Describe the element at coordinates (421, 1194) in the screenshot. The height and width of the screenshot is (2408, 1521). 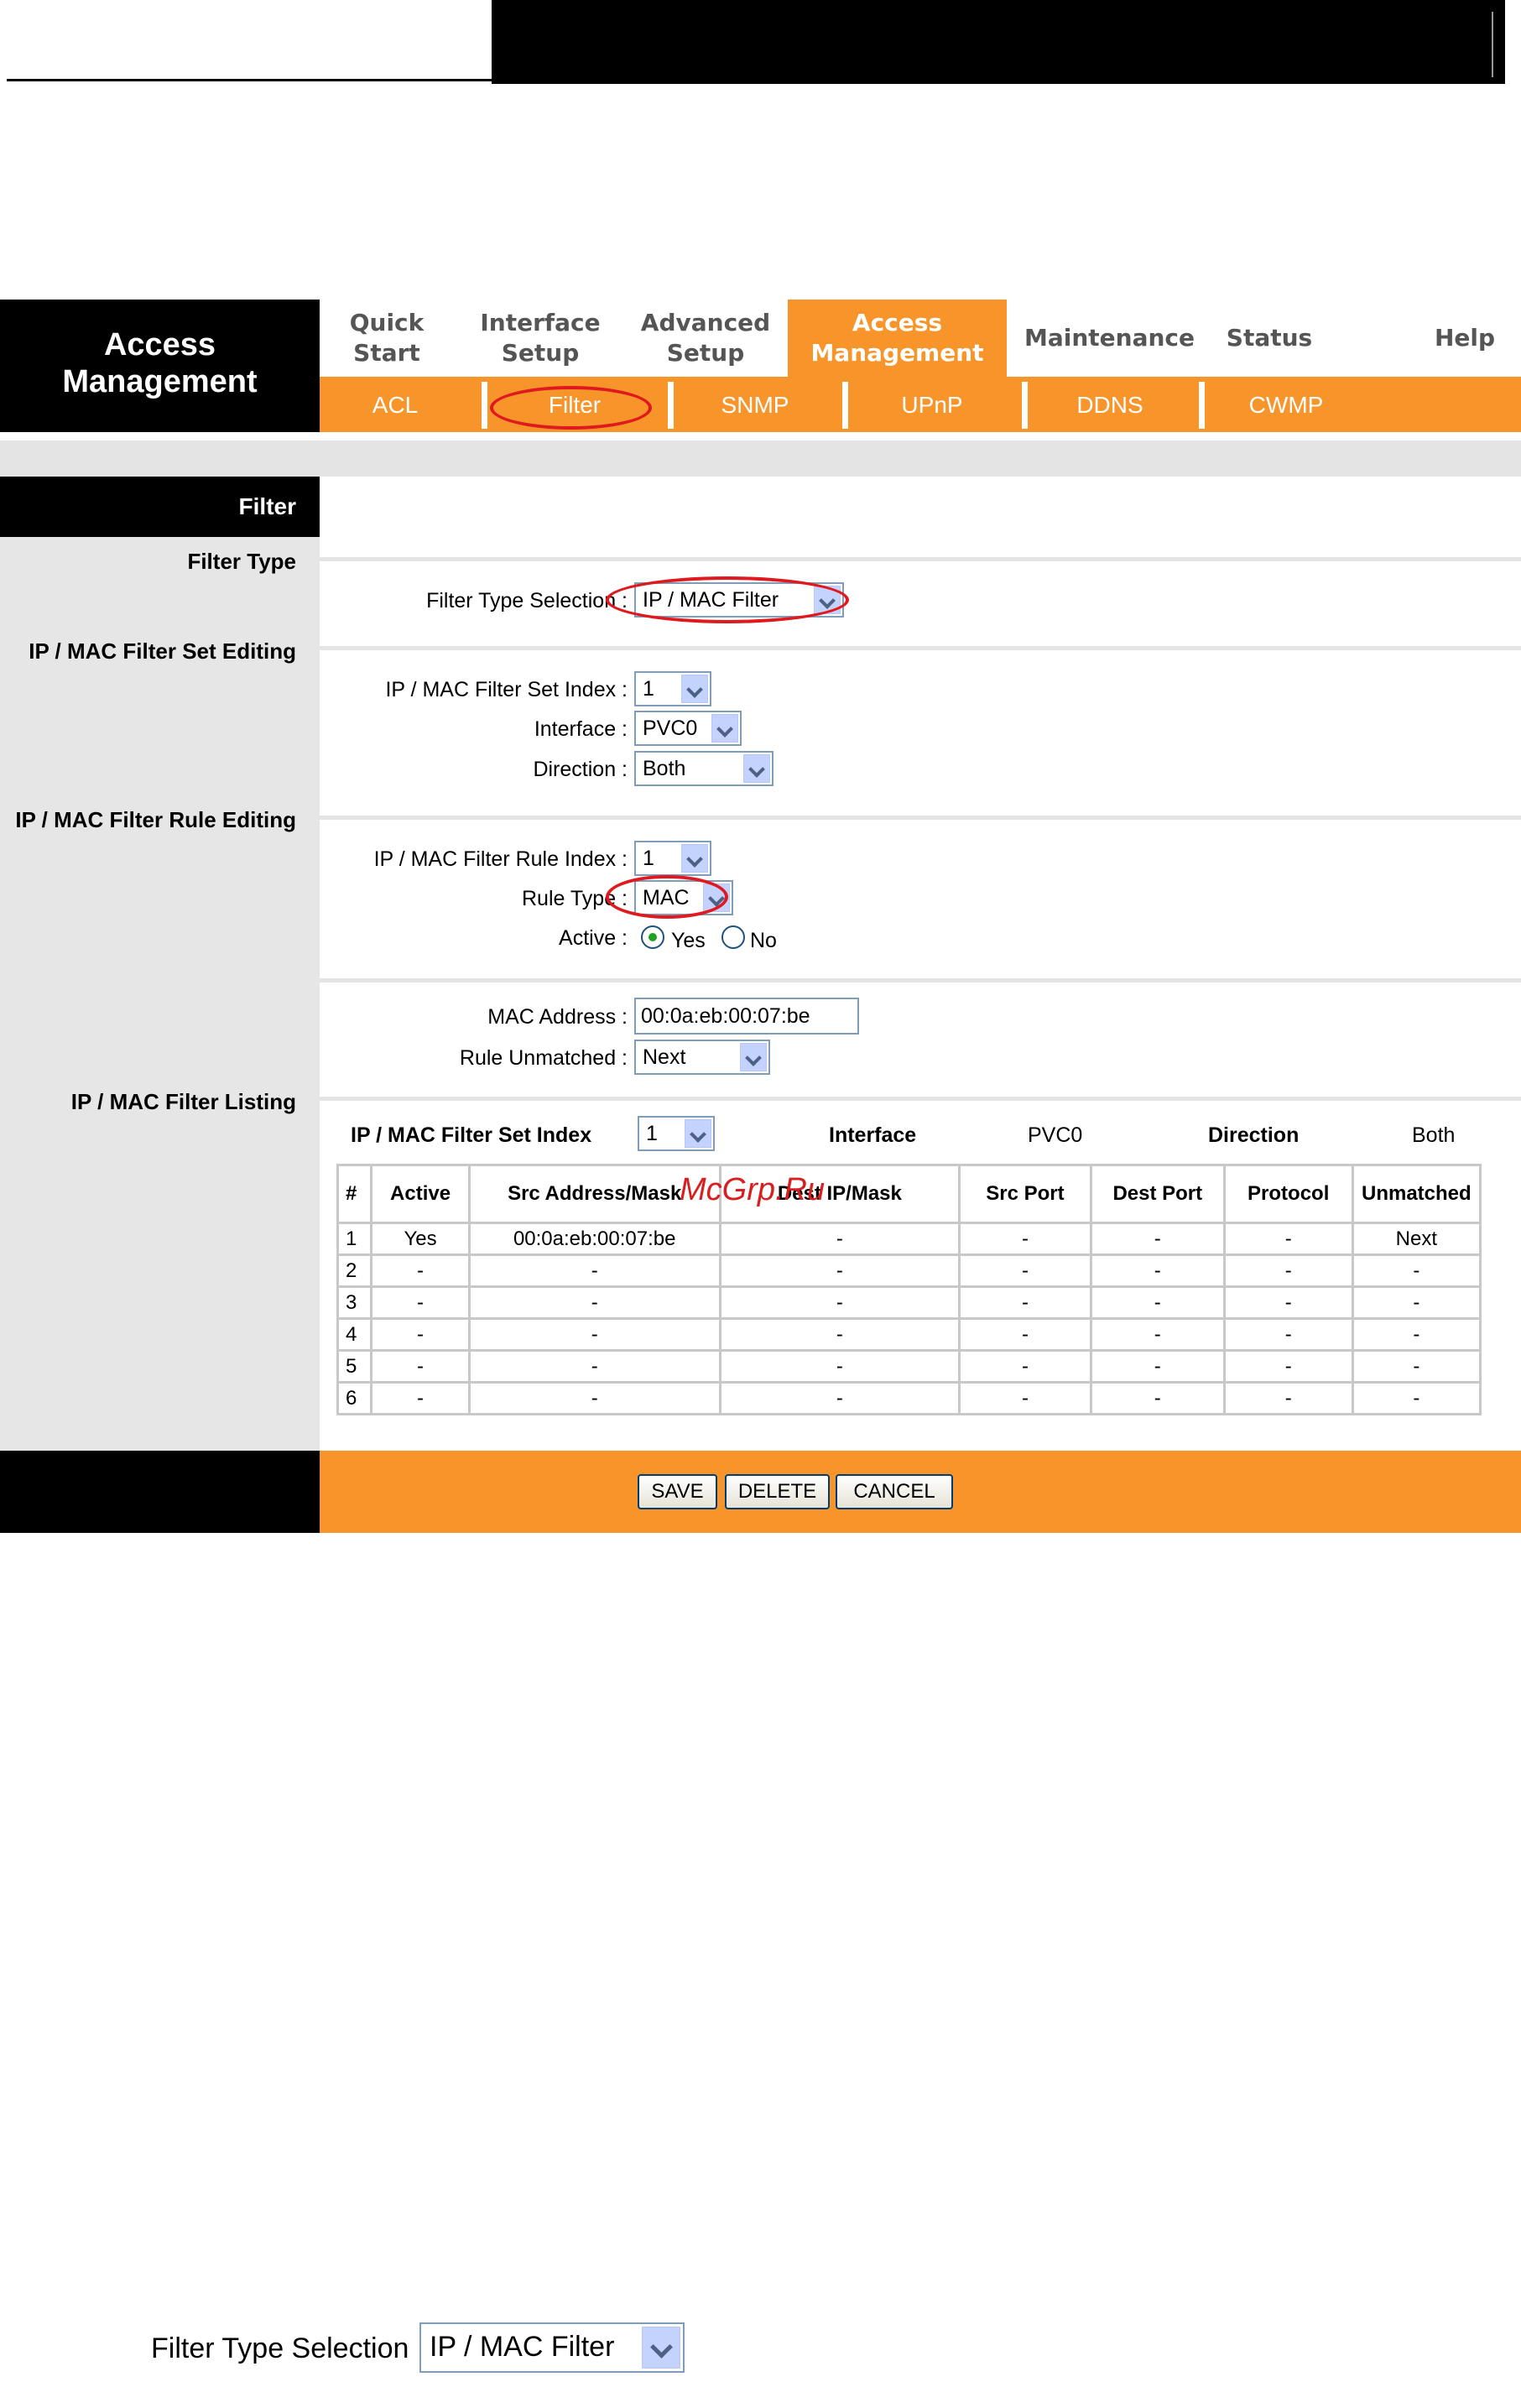
I see `col-header: Active` at that location.